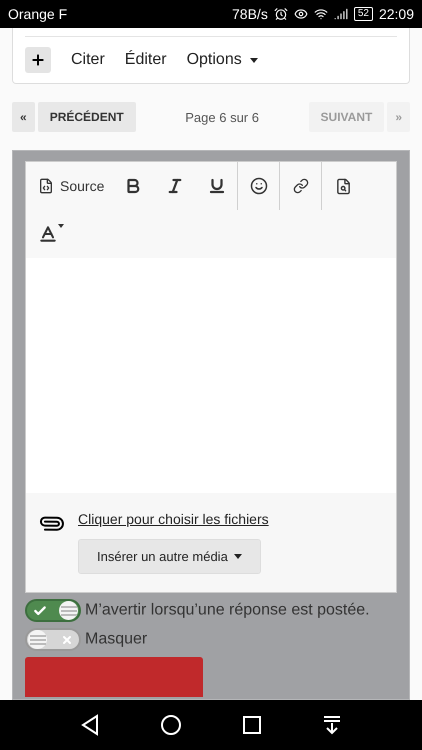  Describe the element at coordinates (67, 640) in the screenshot. I see `x-icon` at that location.